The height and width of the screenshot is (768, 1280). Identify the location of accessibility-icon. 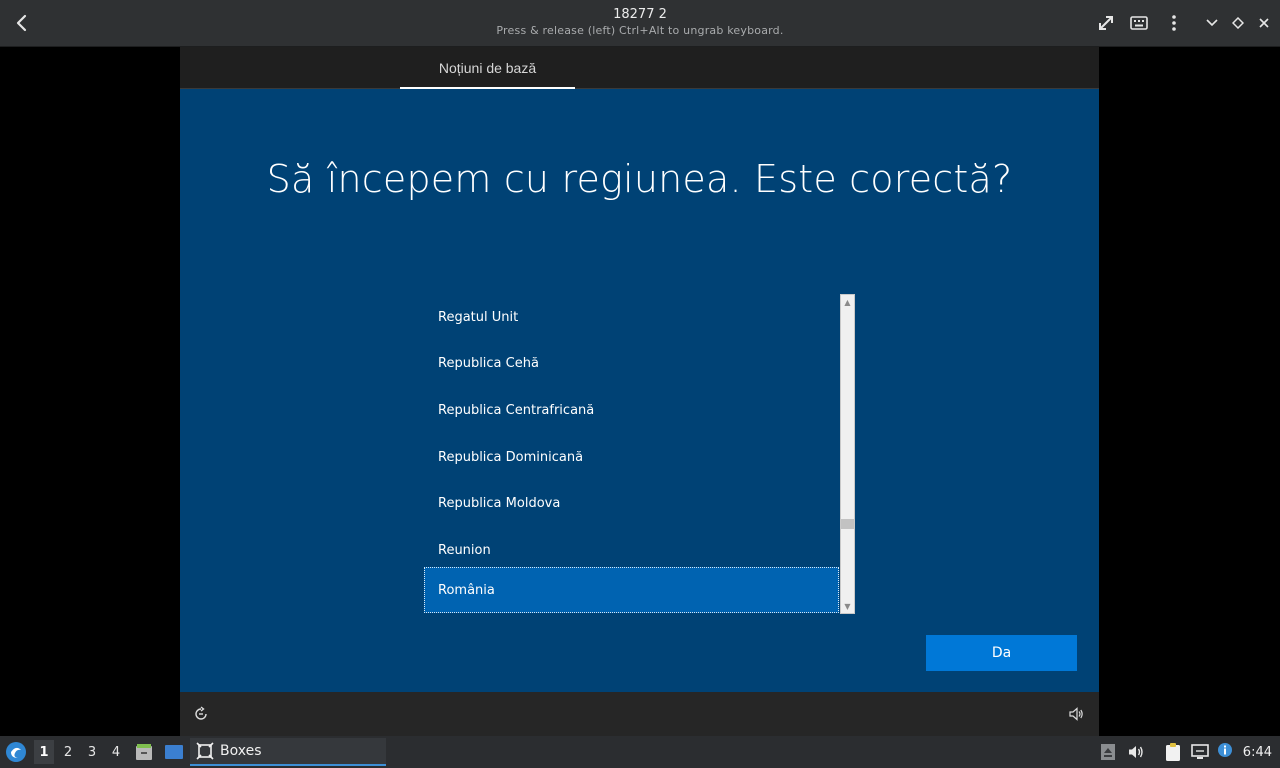
(201, 713).